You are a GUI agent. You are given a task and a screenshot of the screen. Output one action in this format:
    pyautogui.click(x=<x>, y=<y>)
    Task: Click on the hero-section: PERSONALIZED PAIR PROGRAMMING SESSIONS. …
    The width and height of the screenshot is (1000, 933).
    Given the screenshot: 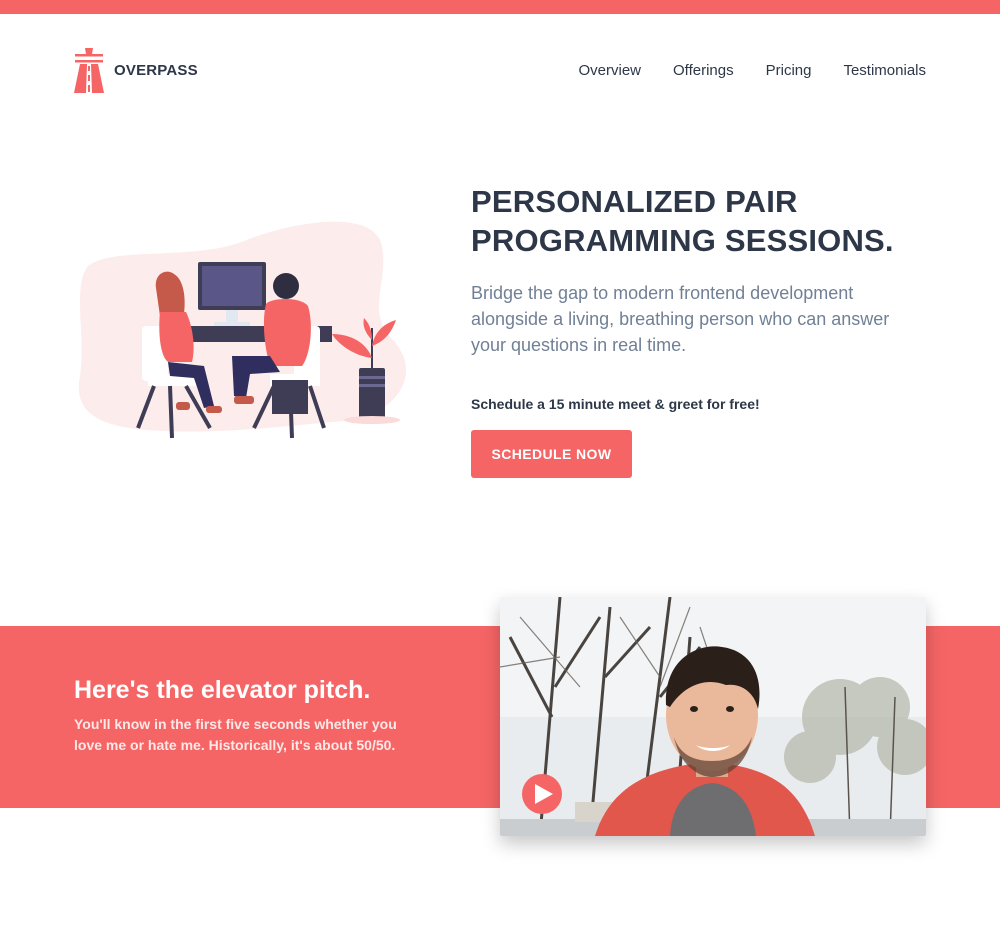 What is the action you would take?
    pyautogui.click(x=701, y=270)
    